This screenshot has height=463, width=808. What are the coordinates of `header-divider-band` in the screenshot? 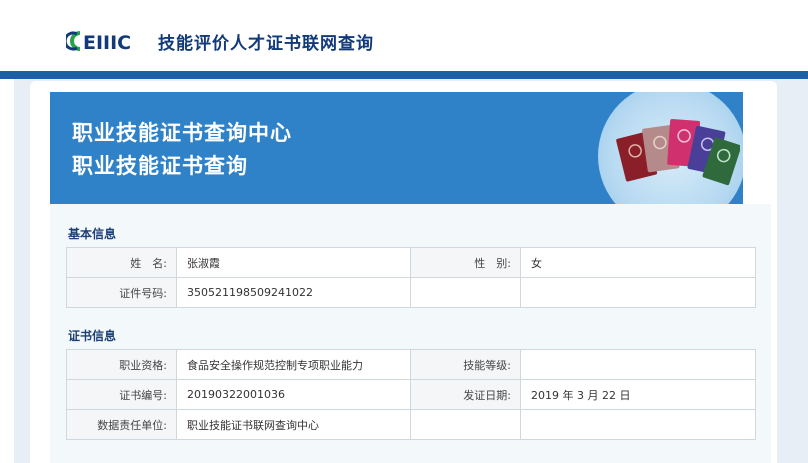 It's located at (404, 75).